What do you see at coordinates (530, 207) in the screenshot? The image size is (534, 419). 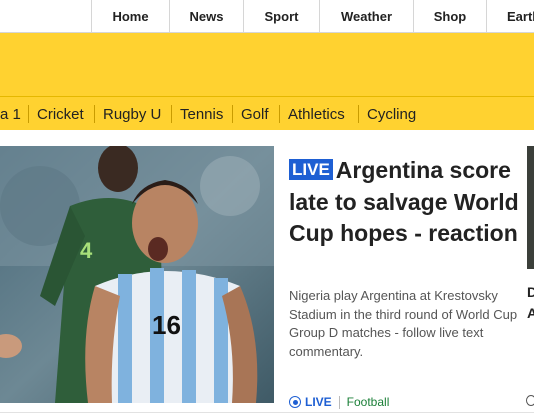 I see `side-article-image` at bounding box center [530, 207].